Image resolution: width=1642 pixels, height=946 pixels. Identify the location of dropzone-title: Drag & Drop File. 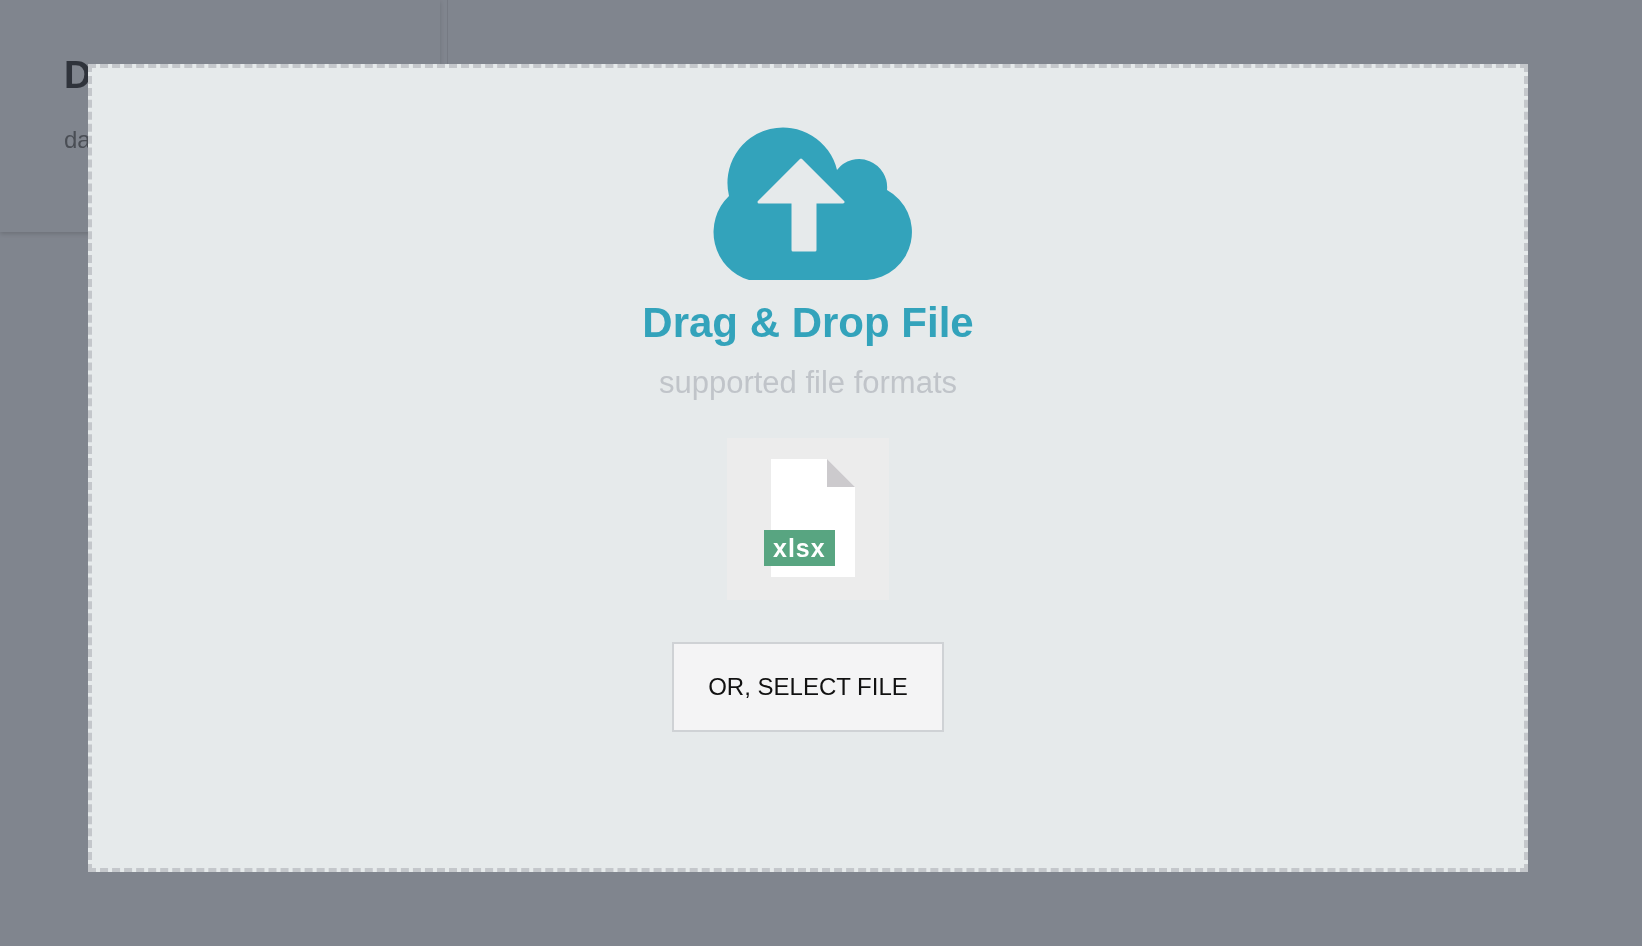
(808, 323).